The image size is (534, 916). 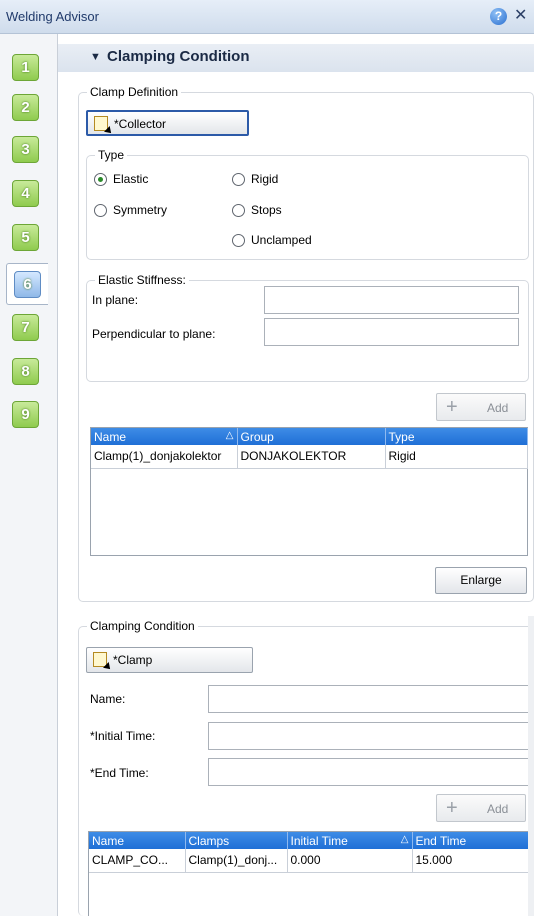 What do you see at coordinates (266, 210) in the screenshot?
I see `radio-stops-label: Stops` at bounding box center [266, 210].